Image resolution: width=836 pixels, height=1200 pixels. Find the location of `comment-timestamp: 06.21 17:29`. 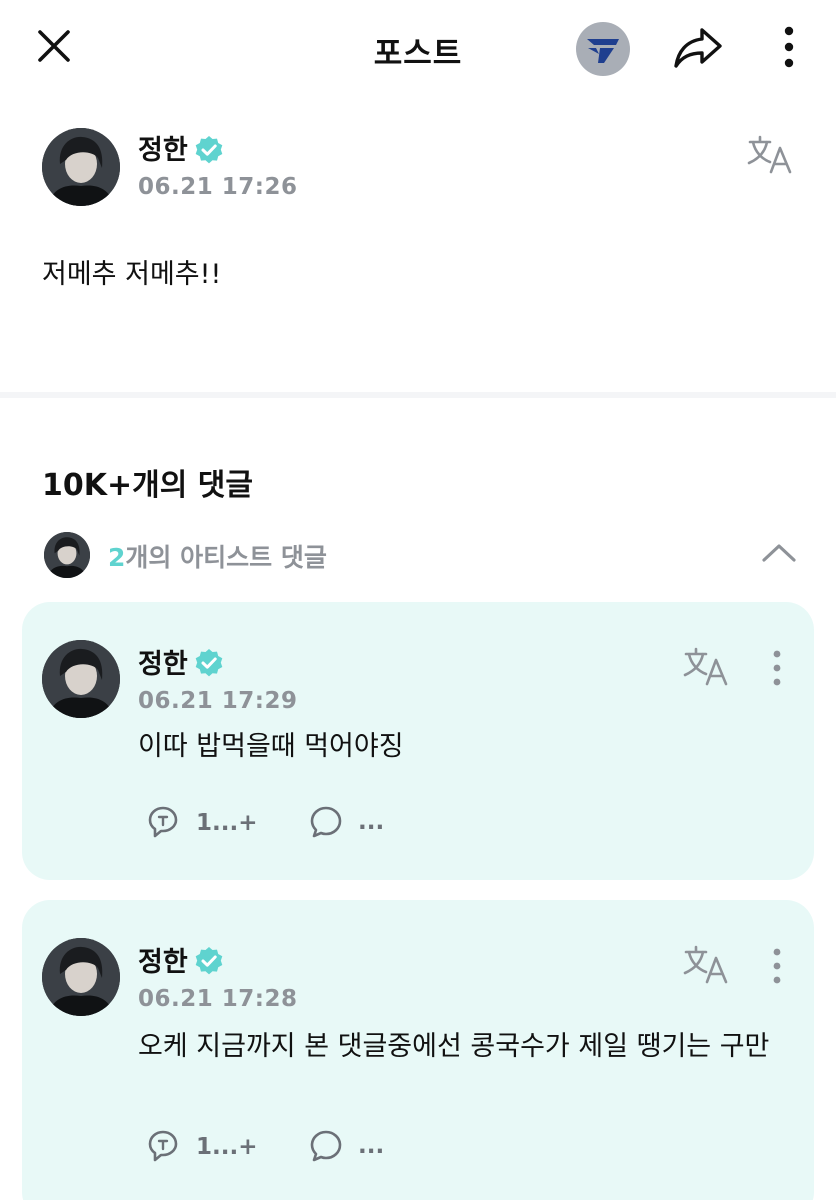

comment-timestamp: 06.21 17:29 is located at coordinates (218, 701).